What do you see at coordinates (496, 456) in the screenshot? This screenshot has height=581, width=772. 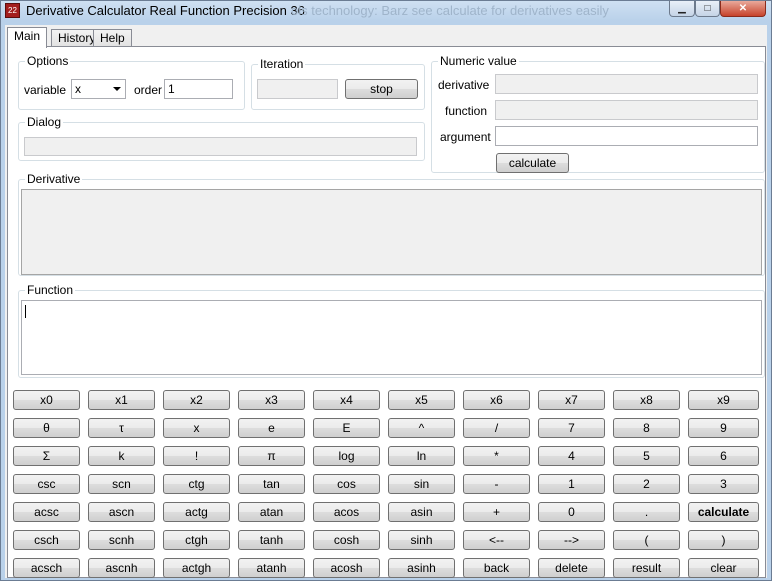 I see `key-multiply-button: *` at bounding box center [496, 456].